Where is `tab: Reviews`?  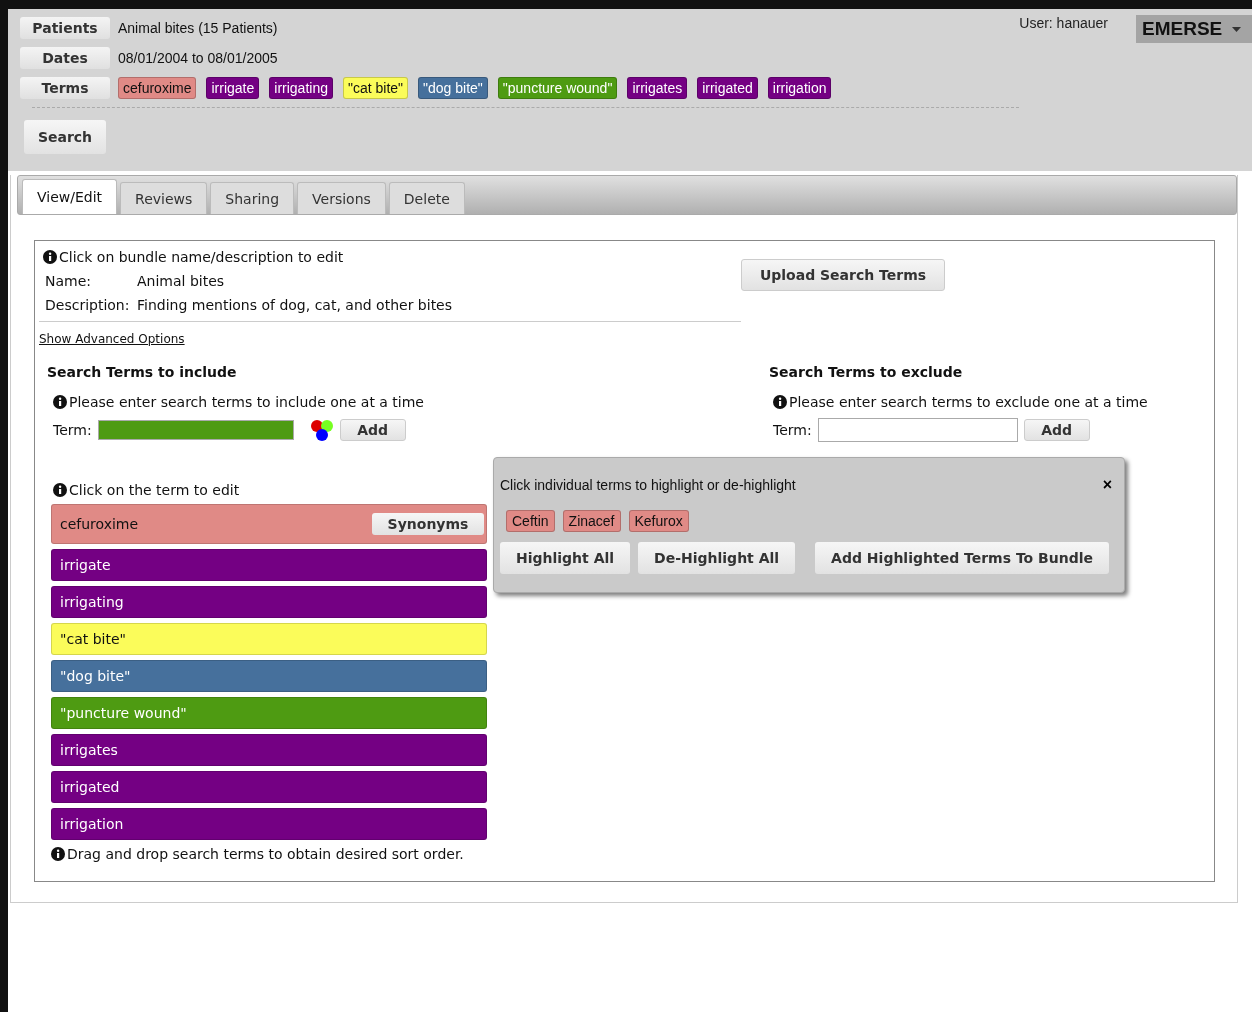
tab: Reviews is located at coordinates (164, 198).